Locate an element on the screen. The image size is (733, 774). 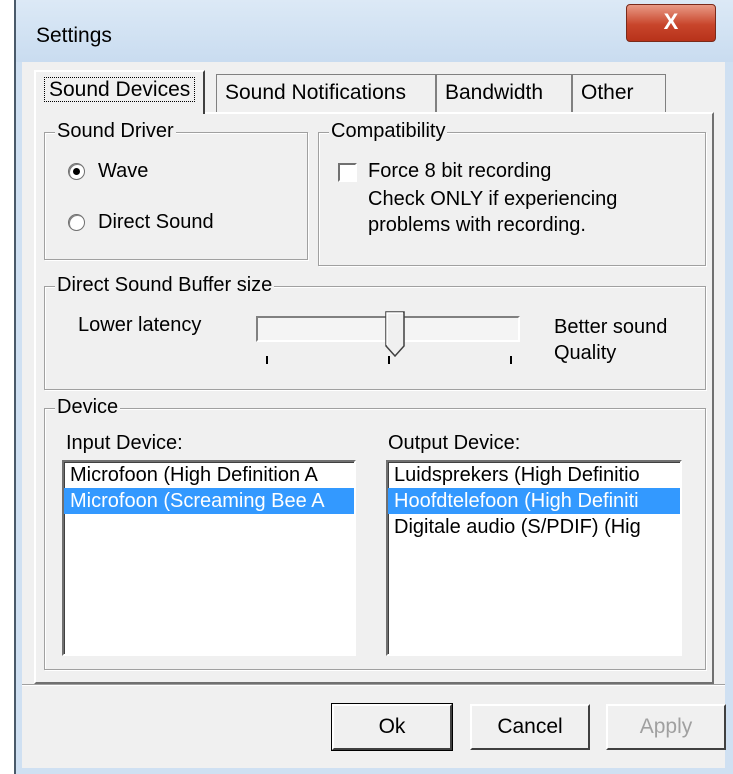
radio-direct-sound is located at coordinates (76, 222).